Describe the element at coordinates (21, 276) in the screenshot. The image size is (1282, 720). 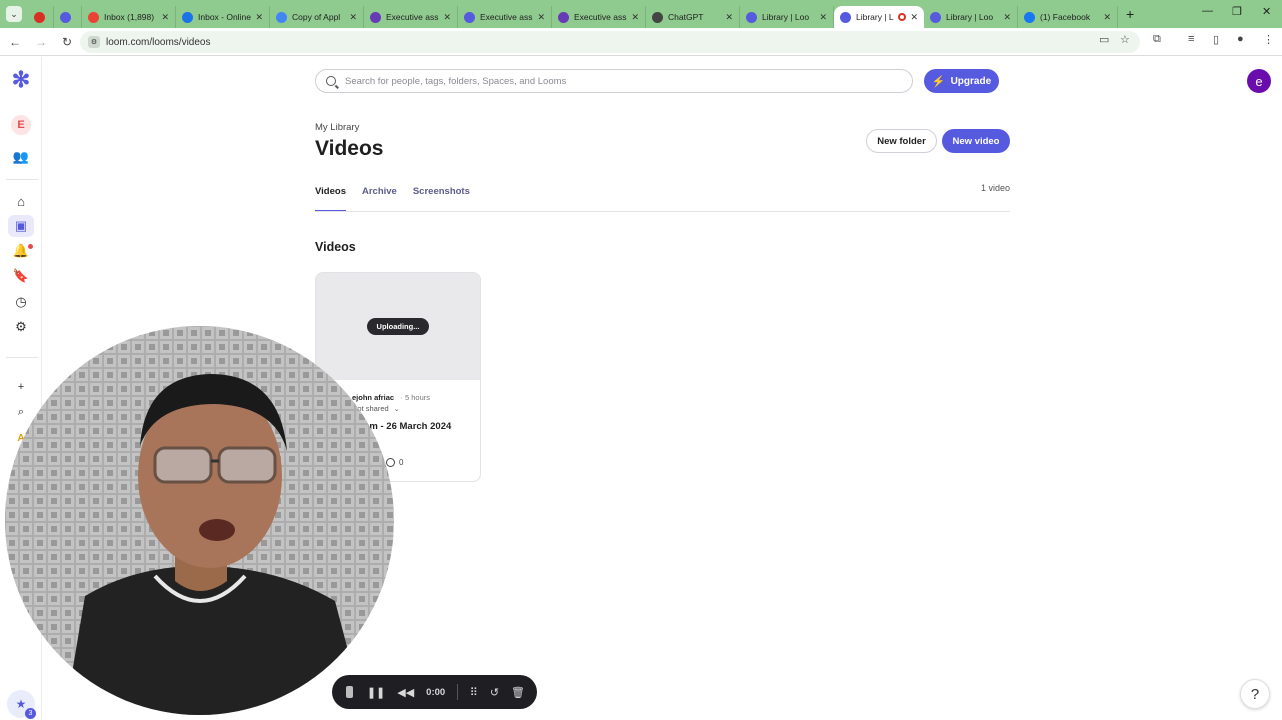
I see `bookmark-icon: 🔖` at that location.